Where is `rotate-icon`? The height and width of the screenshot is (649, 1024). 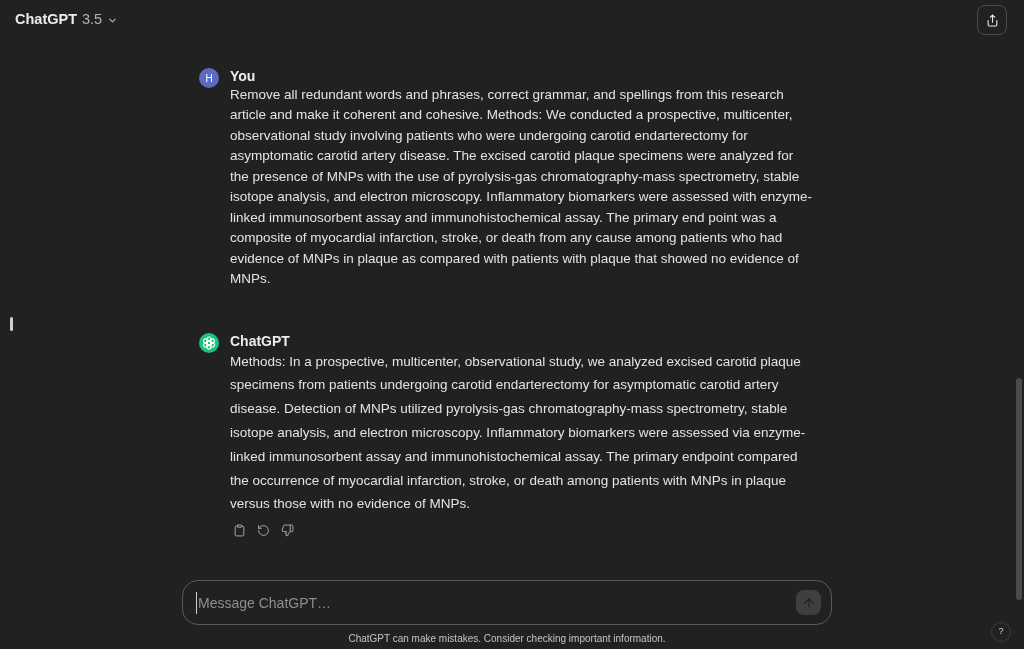 rotate-icon is located at coordinates (263, 530).